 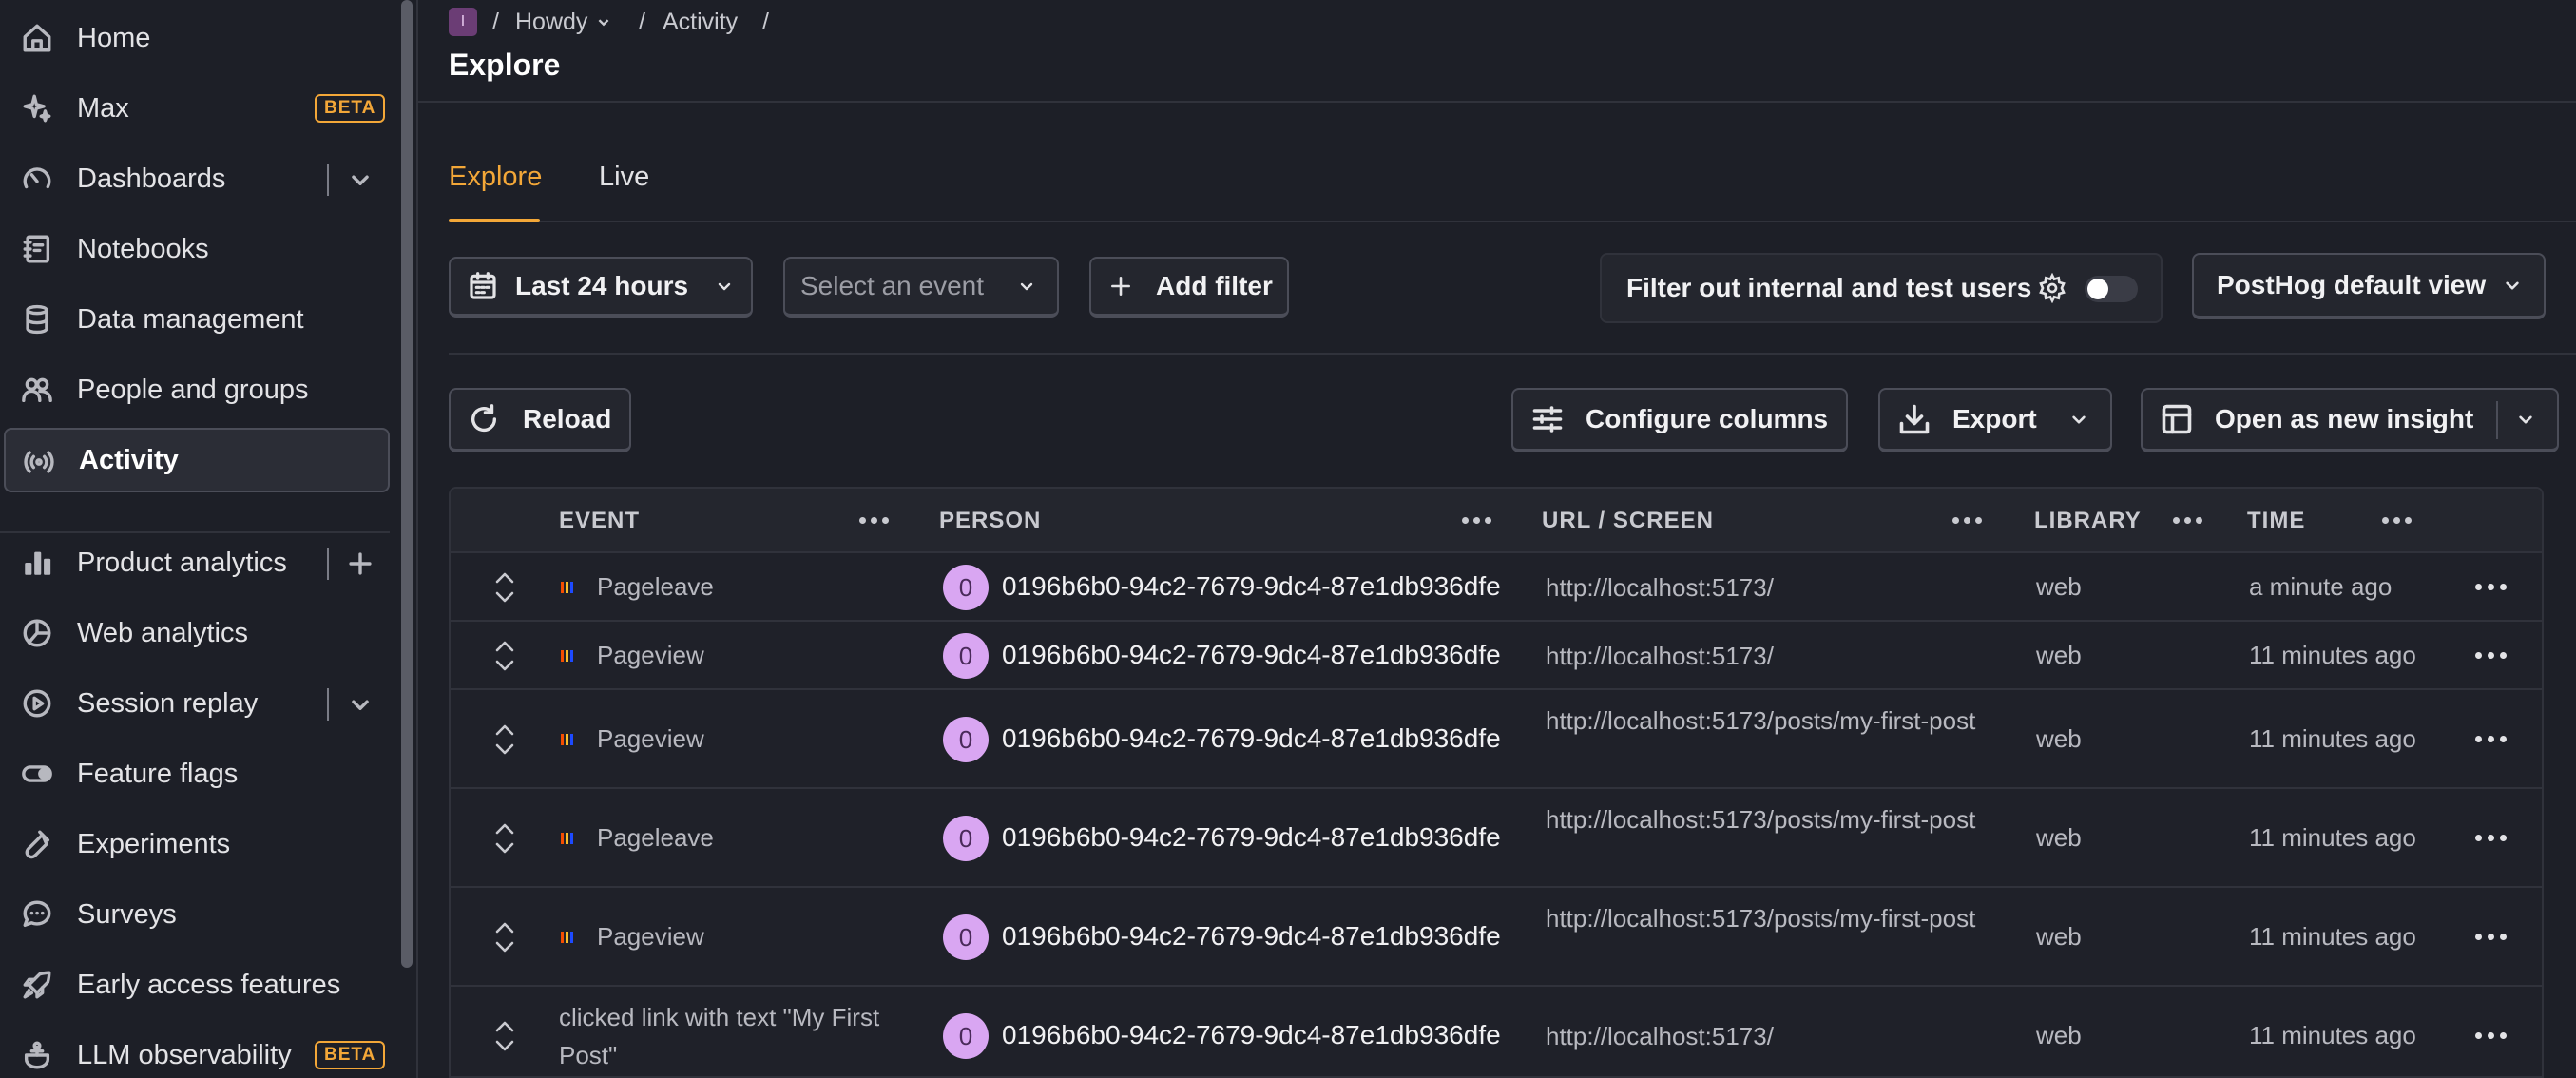 What do you see at coordinates (197, 633) in the screenshot?
I see `sidebar-item-web-analytics: Web analytics` at bounding box center [197, 633].